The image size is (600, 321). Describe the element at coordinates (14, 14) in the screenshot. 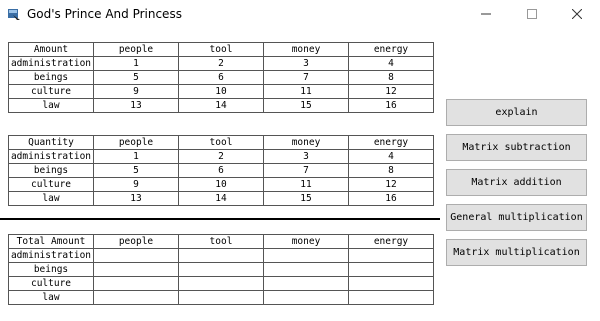

I see `app-icon` at that location.